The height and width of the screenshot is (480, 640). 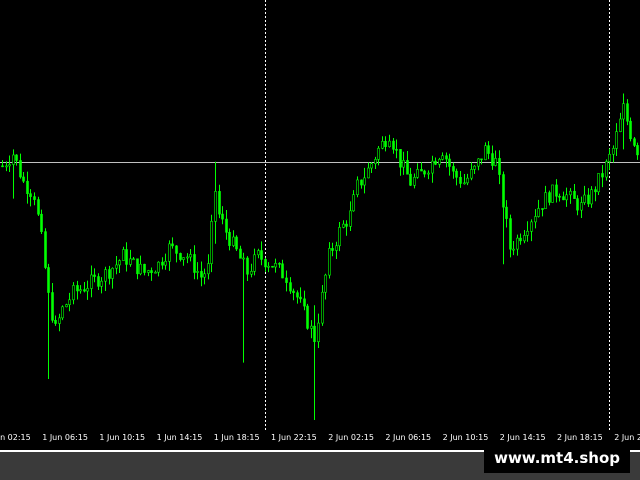 I want to click on x-tick-label: 2 Jun 14:15, so click(x=522, y=437).